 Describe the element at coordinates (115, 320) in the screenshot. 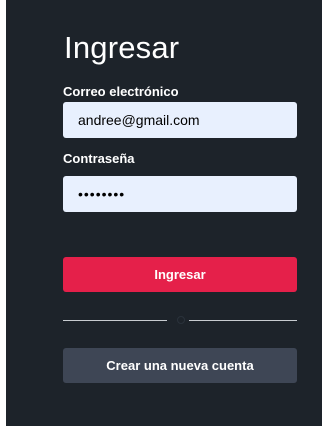

I see `divider-line-left` at that location.